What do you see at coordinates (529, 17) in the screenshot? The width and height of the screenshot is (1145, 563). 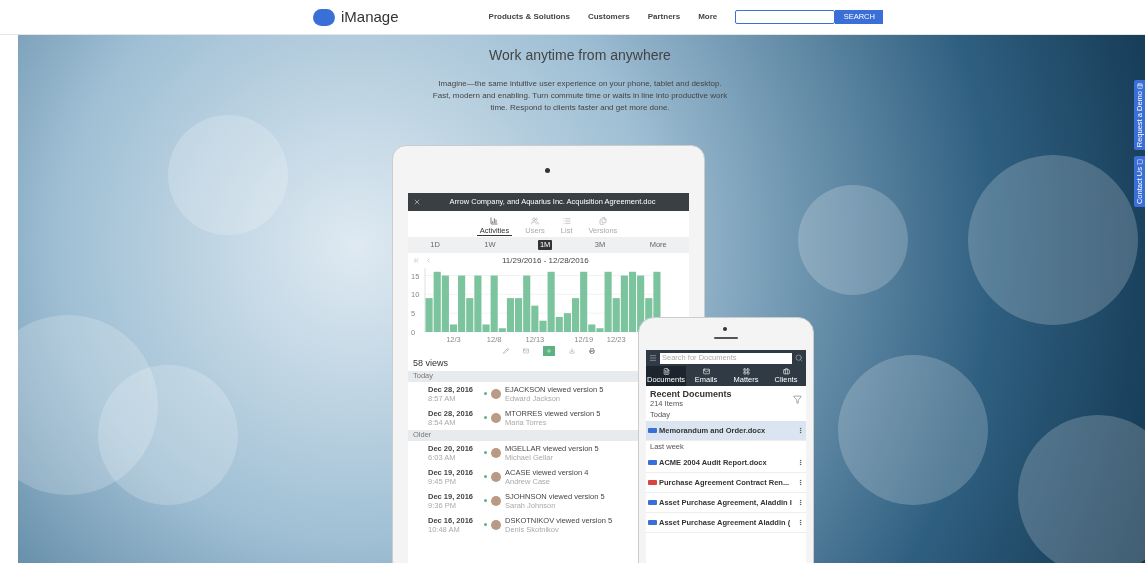 I see `nav-link: Products & Solutions` at bounding box center [529, 17].